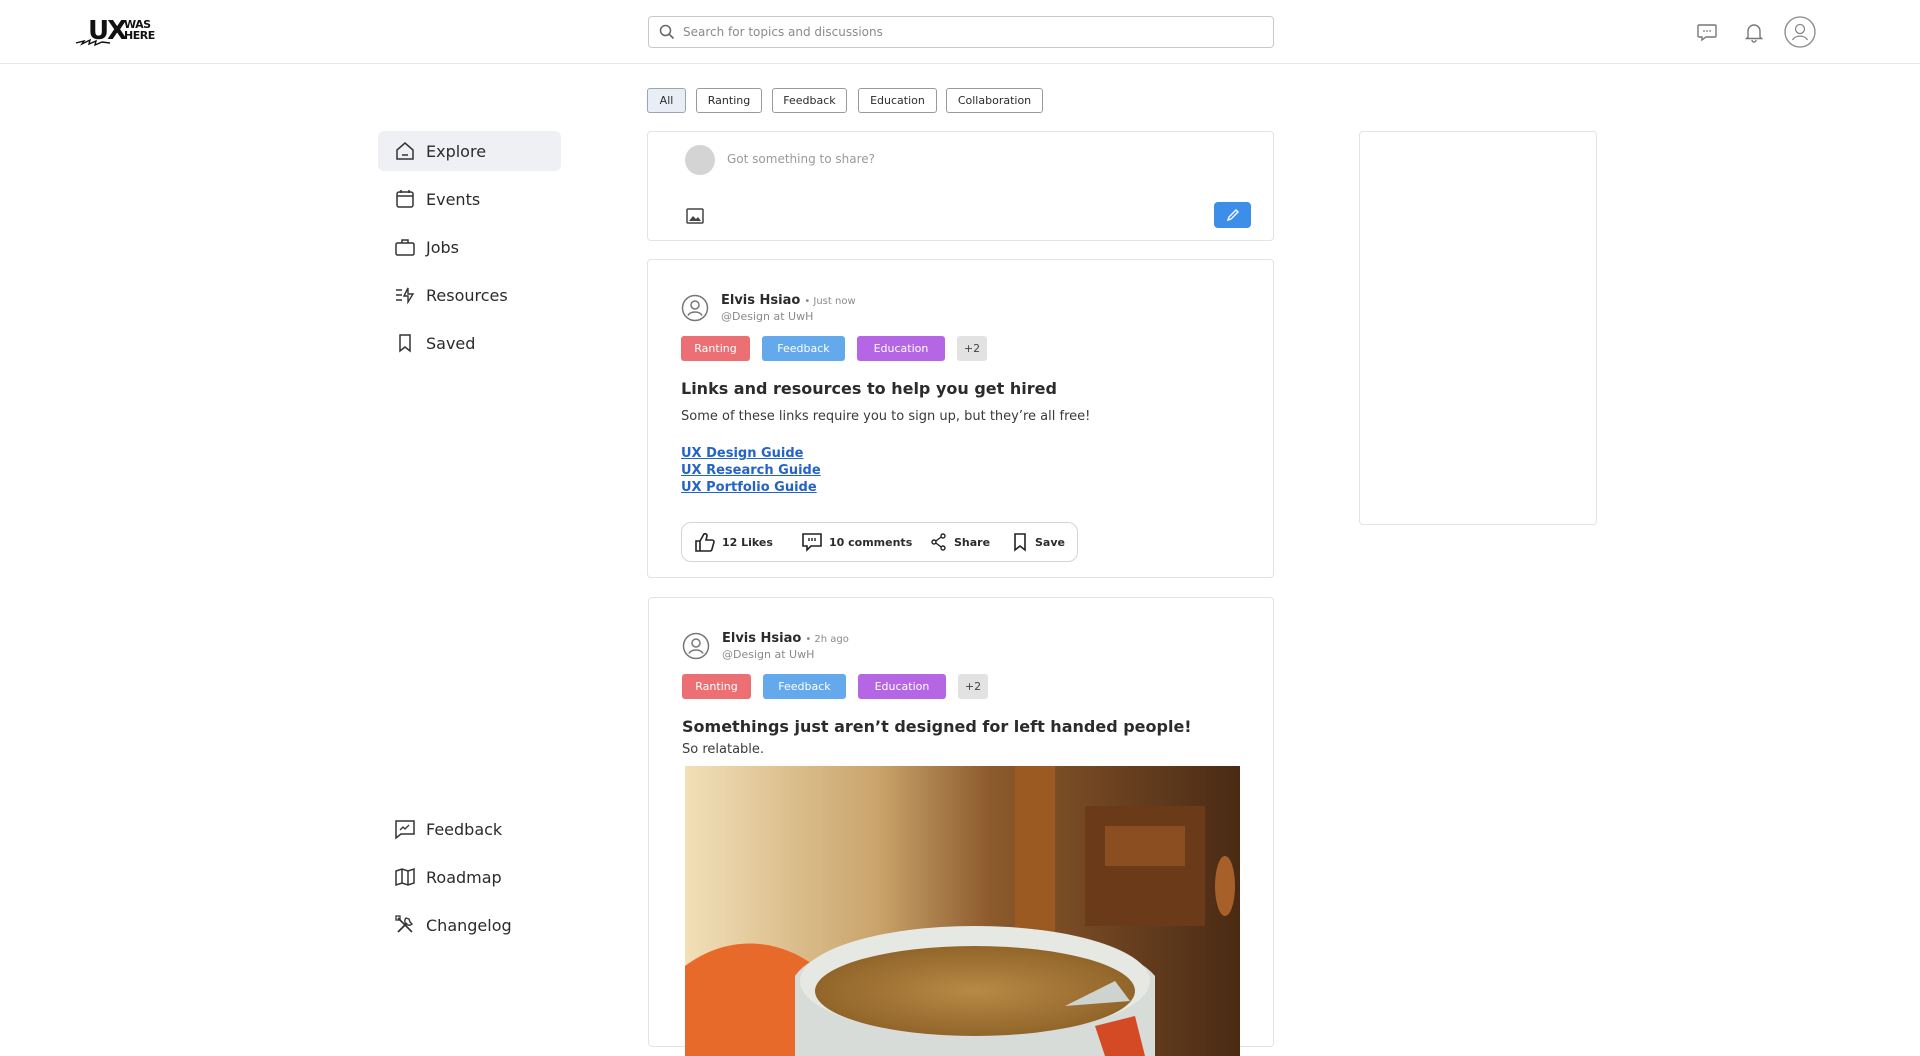 The width and height of the screenshot is (1920, 1056). I want to click on sidebar-item-label: Roadmap, so click(464, 877).